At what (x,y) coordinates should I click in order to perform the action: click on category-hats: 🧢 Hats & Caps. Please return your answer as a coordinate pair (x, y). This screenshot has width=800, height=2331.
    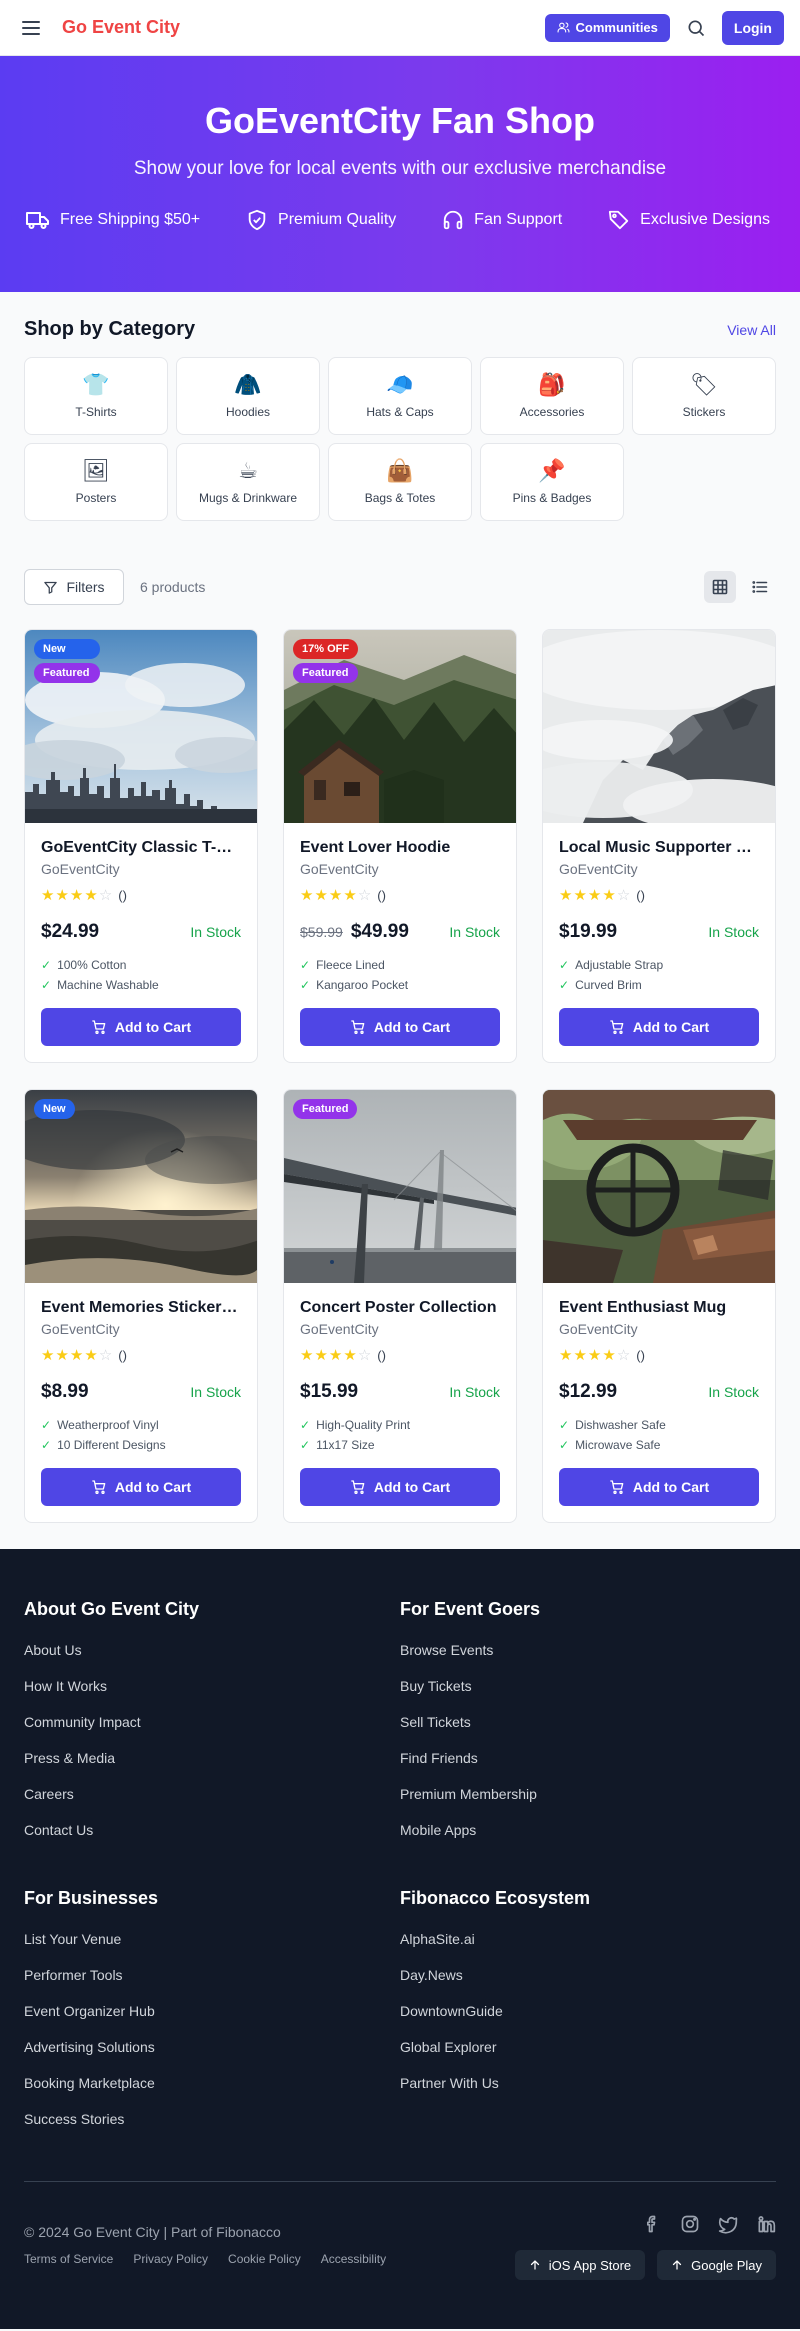
    Looking at the image, I should click on (400, 396).